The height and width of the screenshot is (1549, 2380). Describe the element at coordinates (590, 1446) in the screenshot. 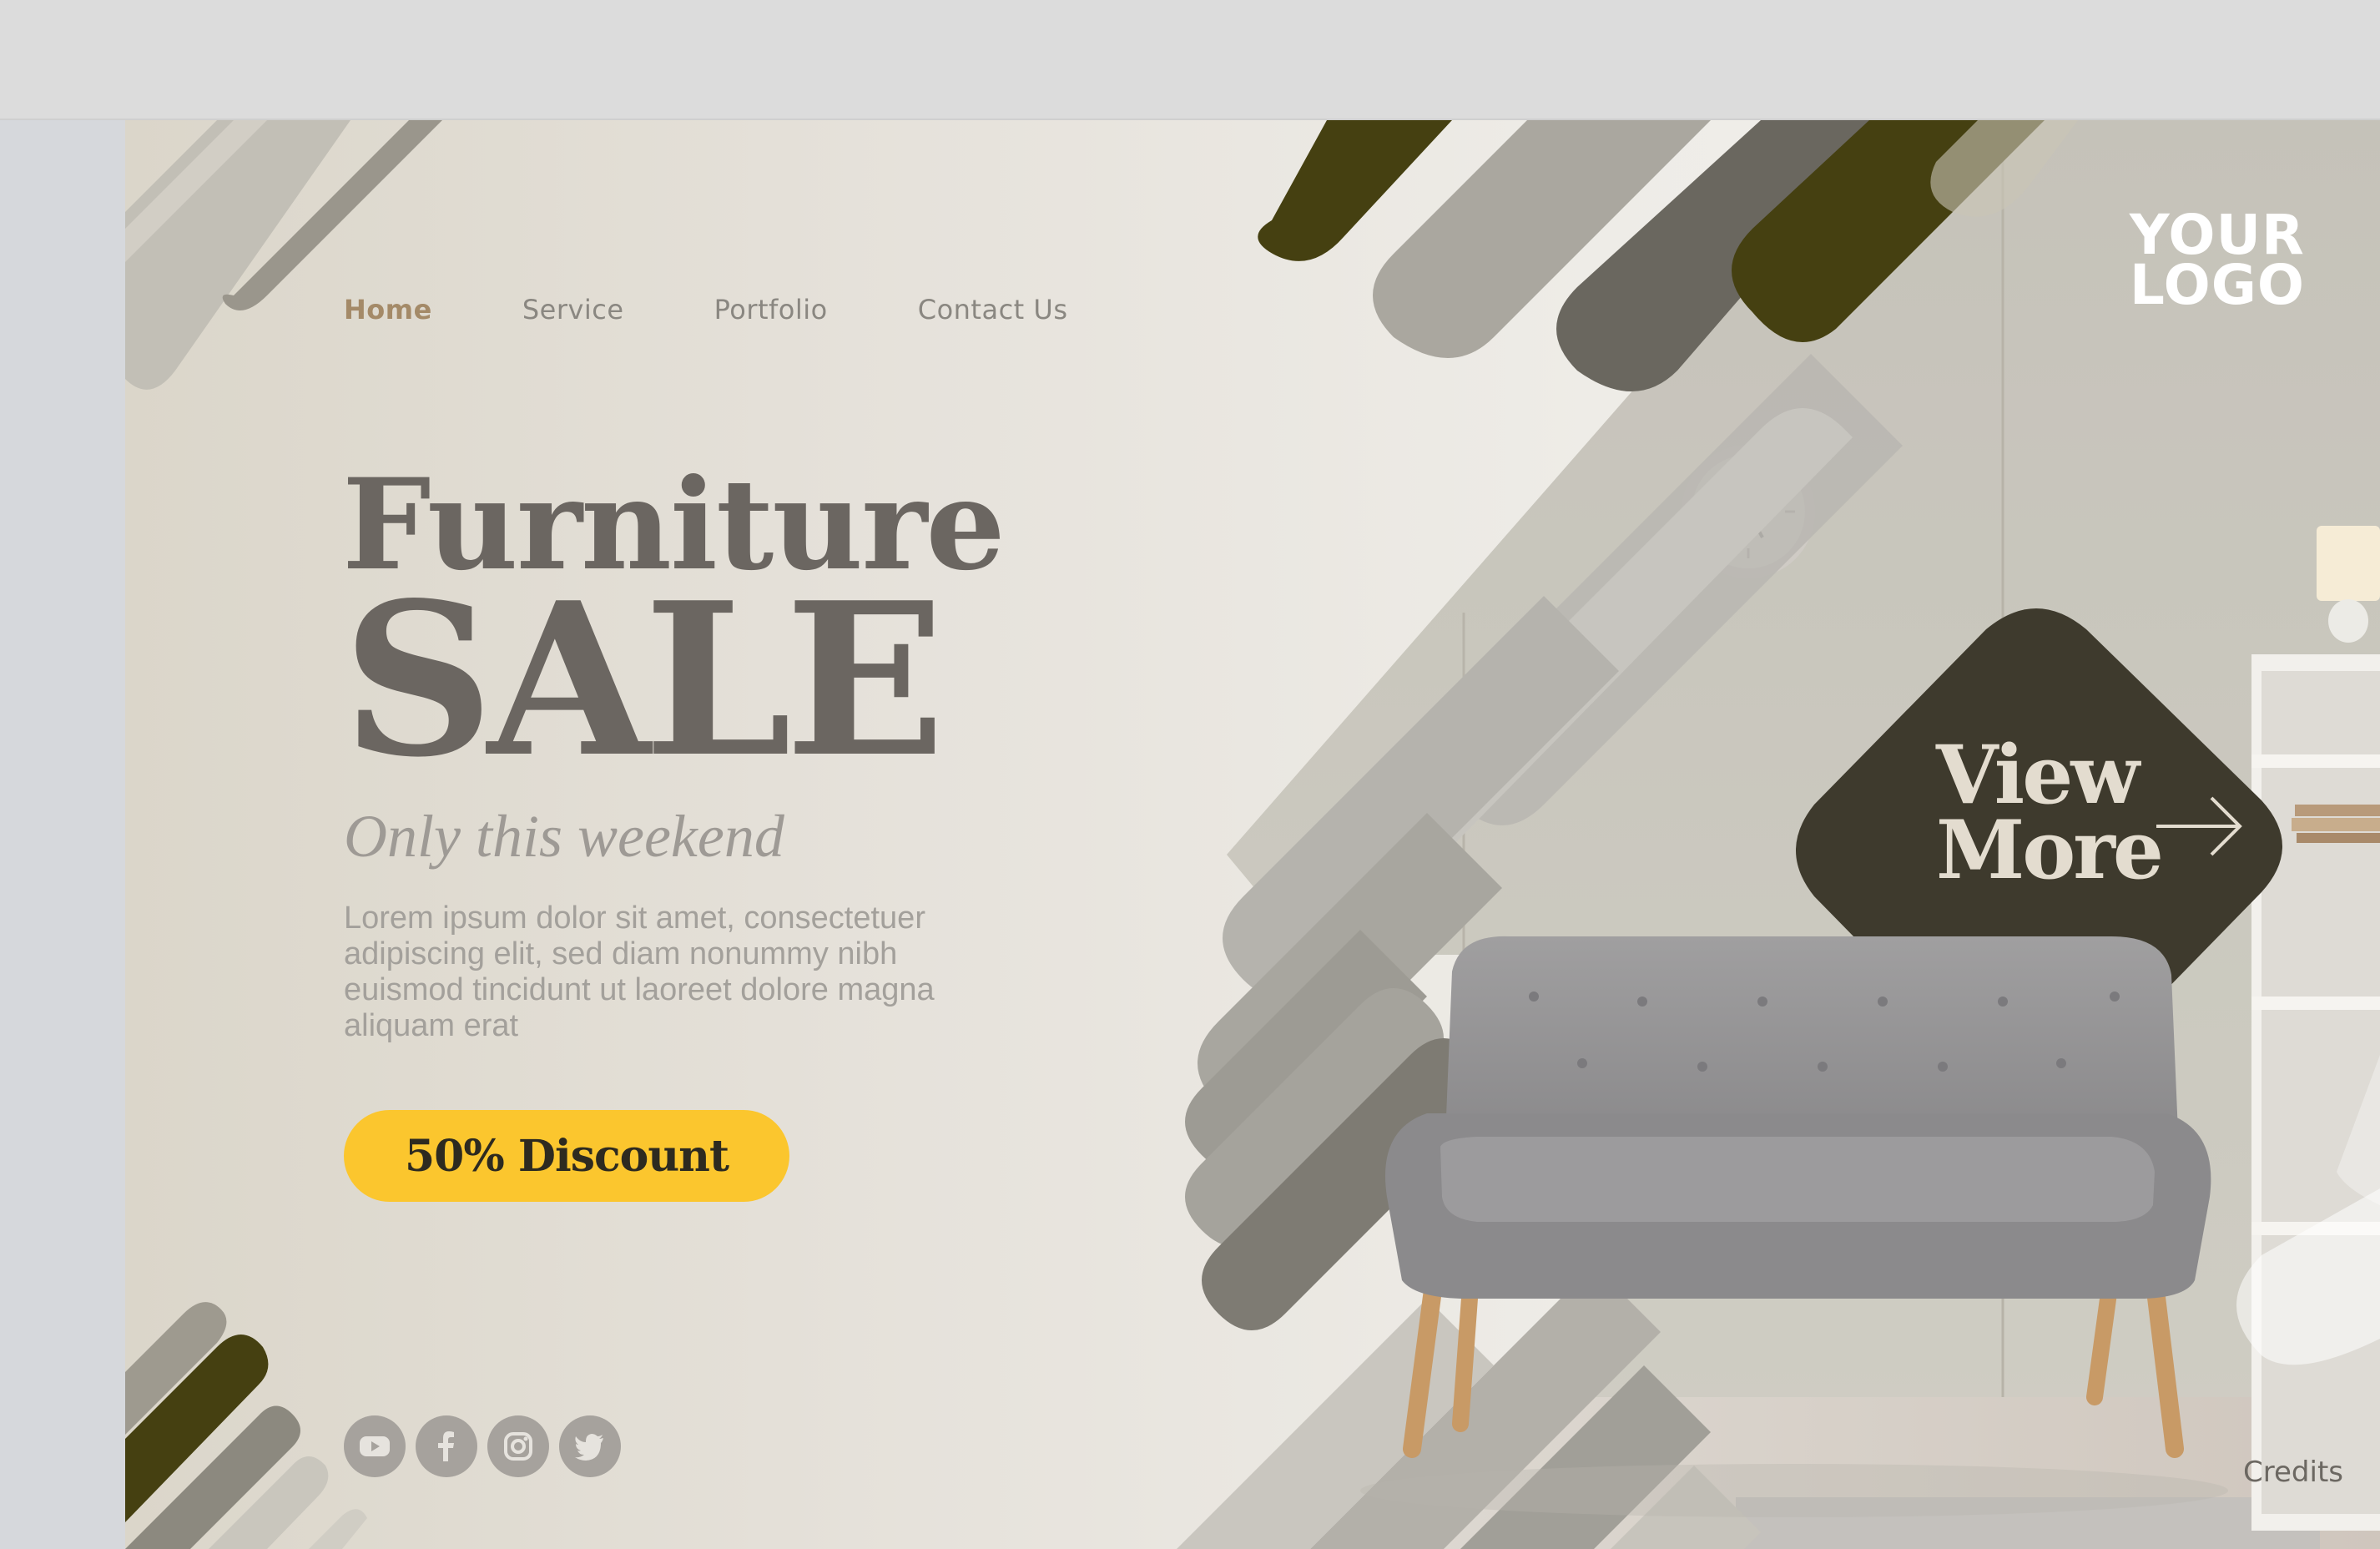

I see `twitter-icon` at that location.